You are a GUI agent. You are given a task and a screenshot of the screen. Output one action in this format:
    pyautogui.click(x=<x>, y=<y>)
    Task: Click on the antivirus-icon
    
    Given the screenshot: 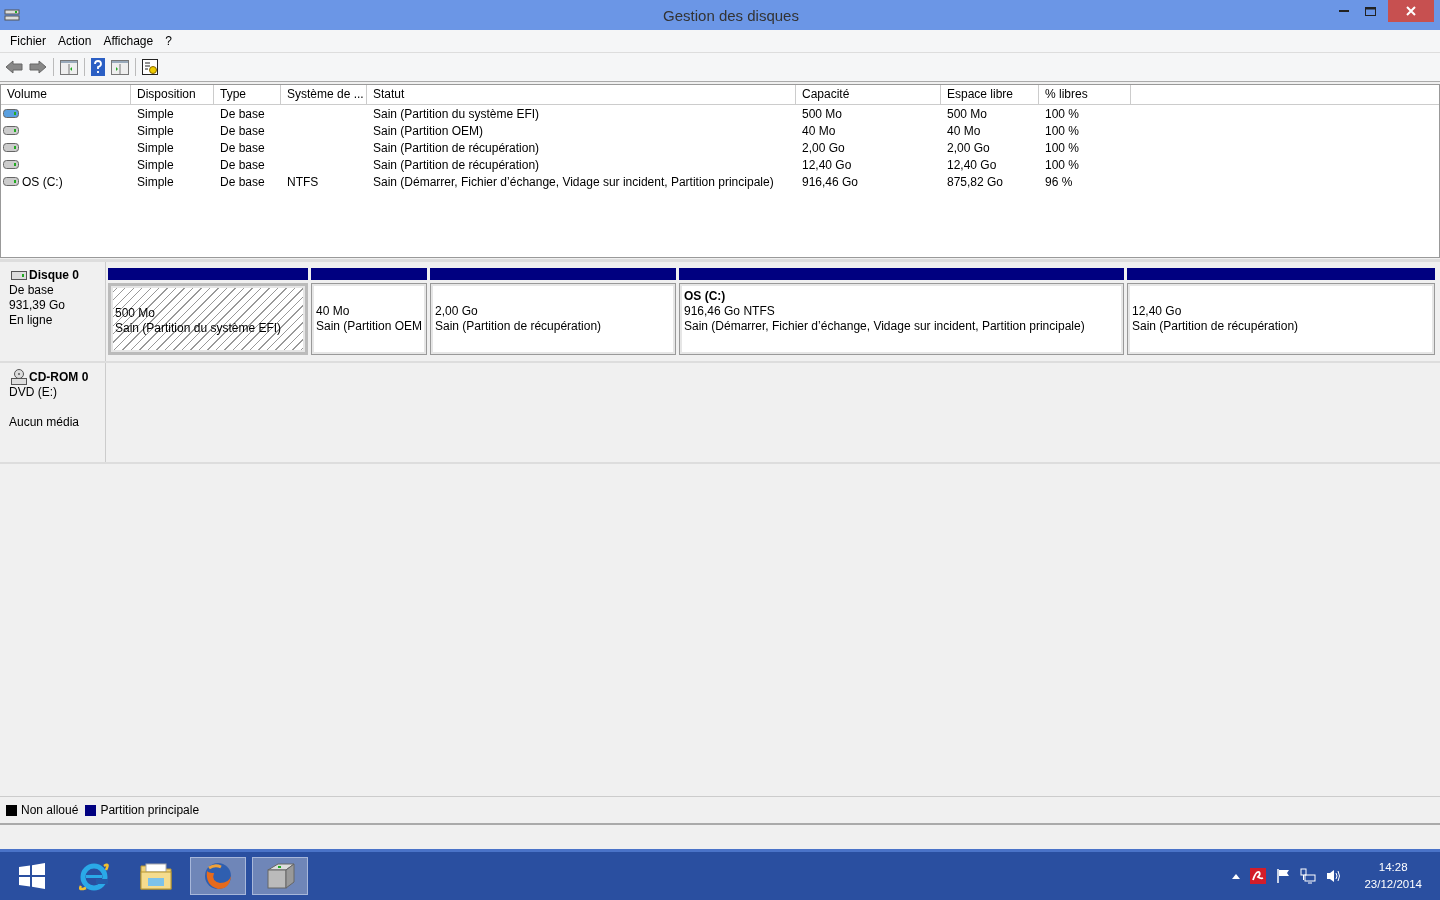 What is the action you would take?
    pyautogui.click(x=1258, y=876)
    